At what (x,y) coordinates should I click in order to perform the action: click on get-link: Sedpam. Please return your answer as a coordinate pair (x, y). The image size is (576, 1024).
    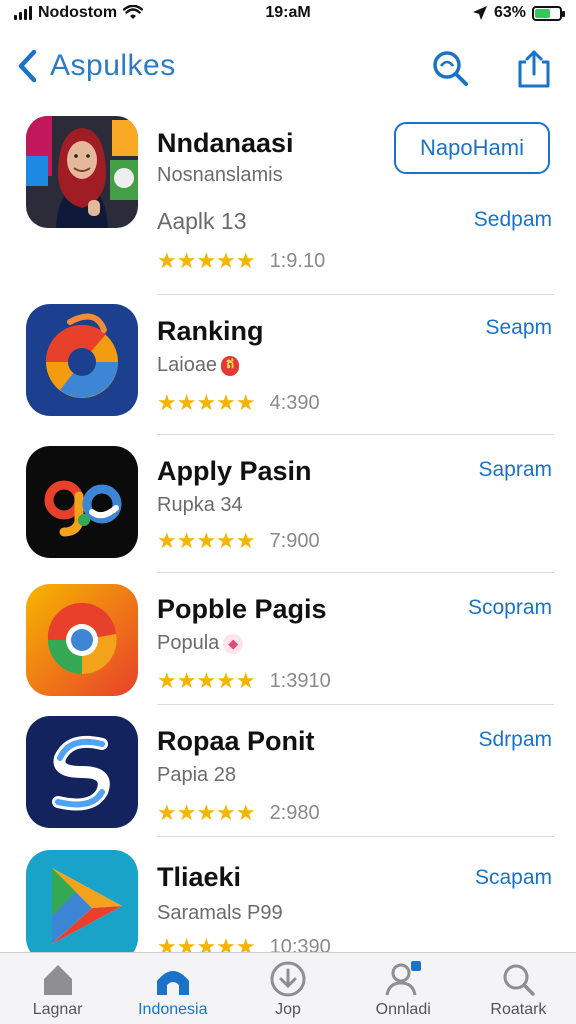
    Looking at the image, I should click on (513, 220).